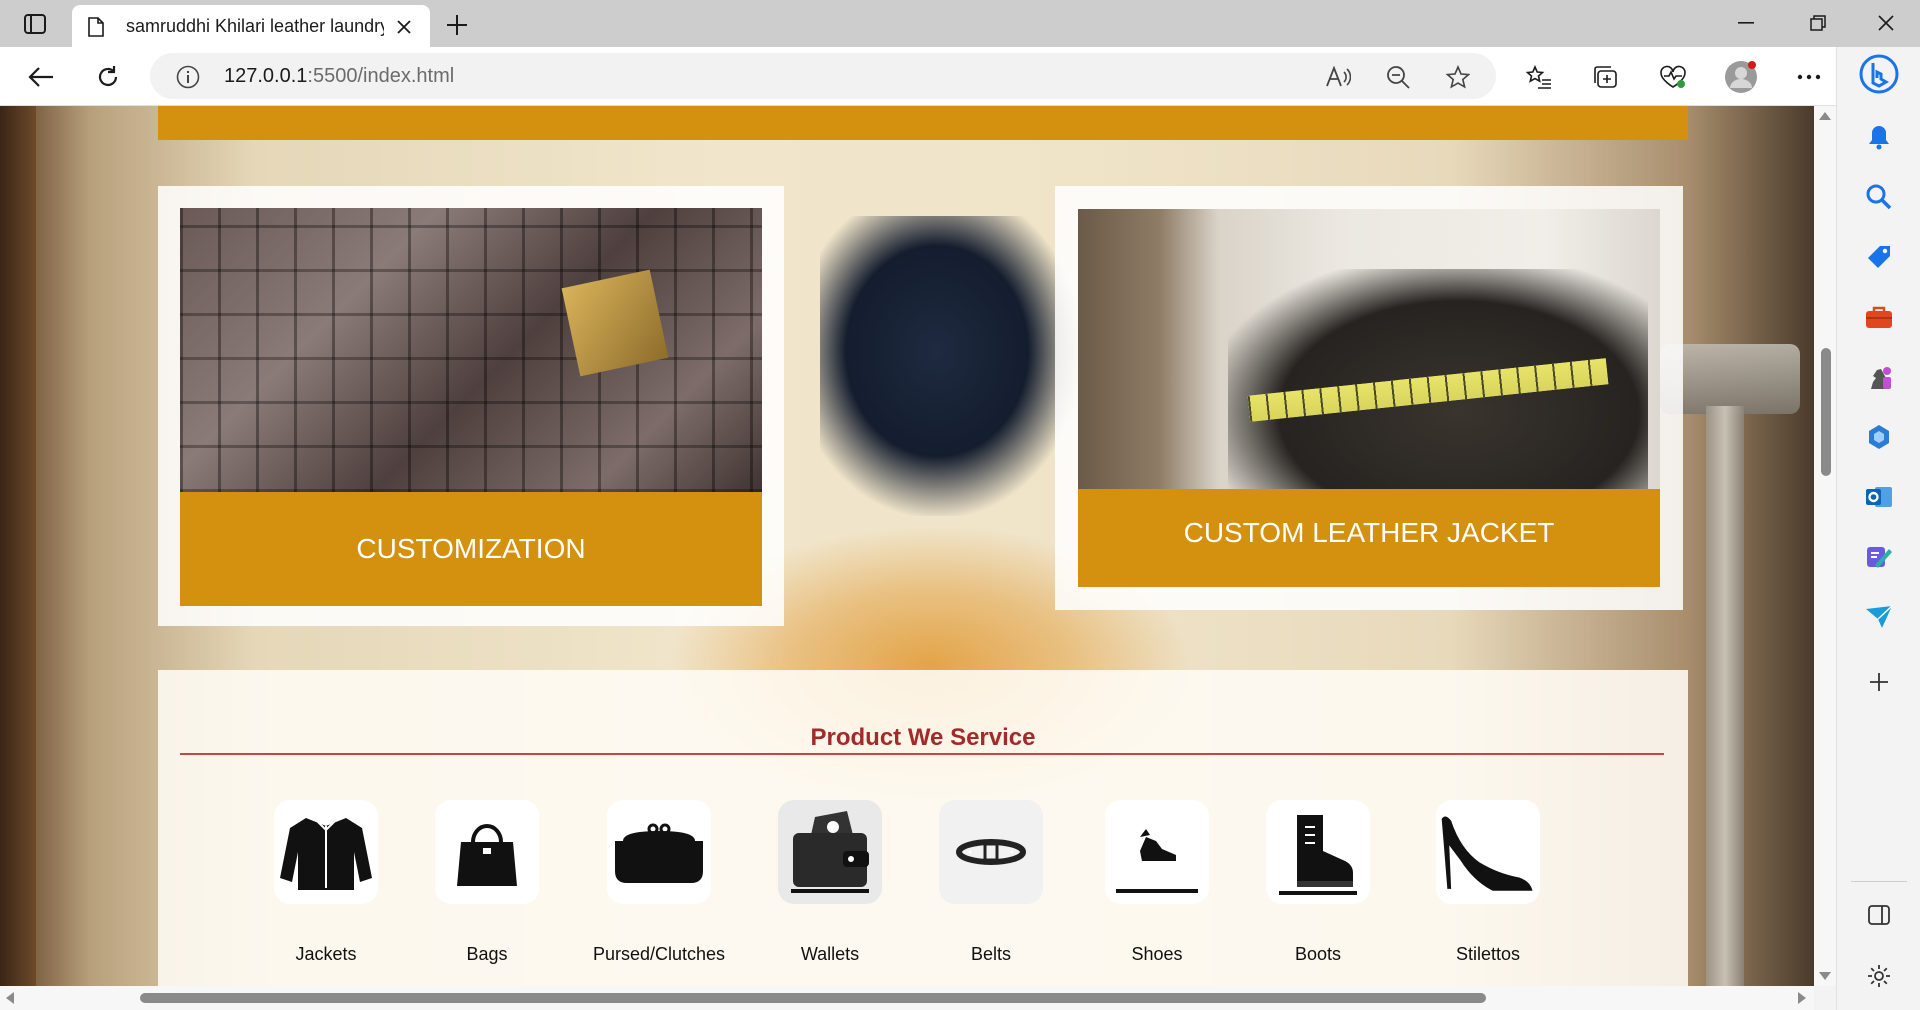 The width and height of the screenshot is (1920, 1010). What do you see at coordinates (991, 852) in the screenshot?
I see `belt-icon` at bounding box center [991, 852].